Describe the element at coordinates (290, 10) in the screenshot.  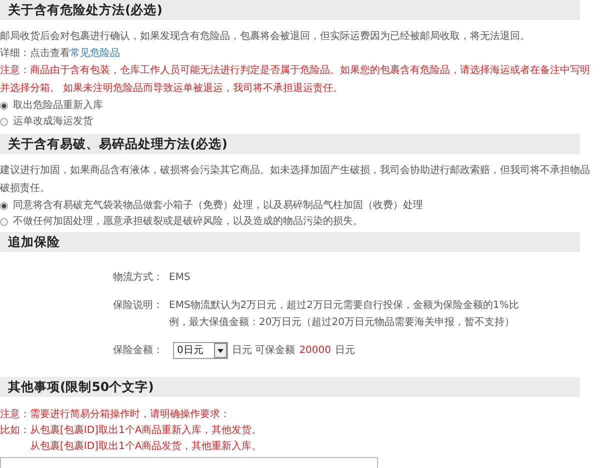
I see `section-header: 关于含有危险处方法(必选)` at that location.